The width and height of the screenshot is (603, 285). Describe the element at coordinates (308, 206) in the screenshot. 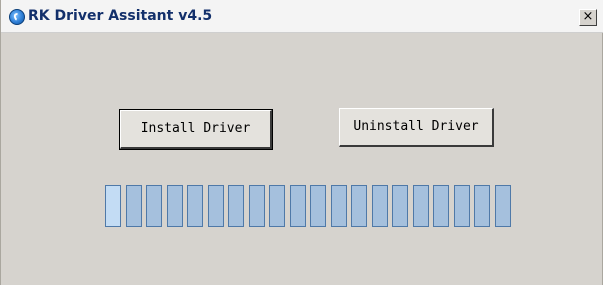

I see `install-progress-bar` at that location.